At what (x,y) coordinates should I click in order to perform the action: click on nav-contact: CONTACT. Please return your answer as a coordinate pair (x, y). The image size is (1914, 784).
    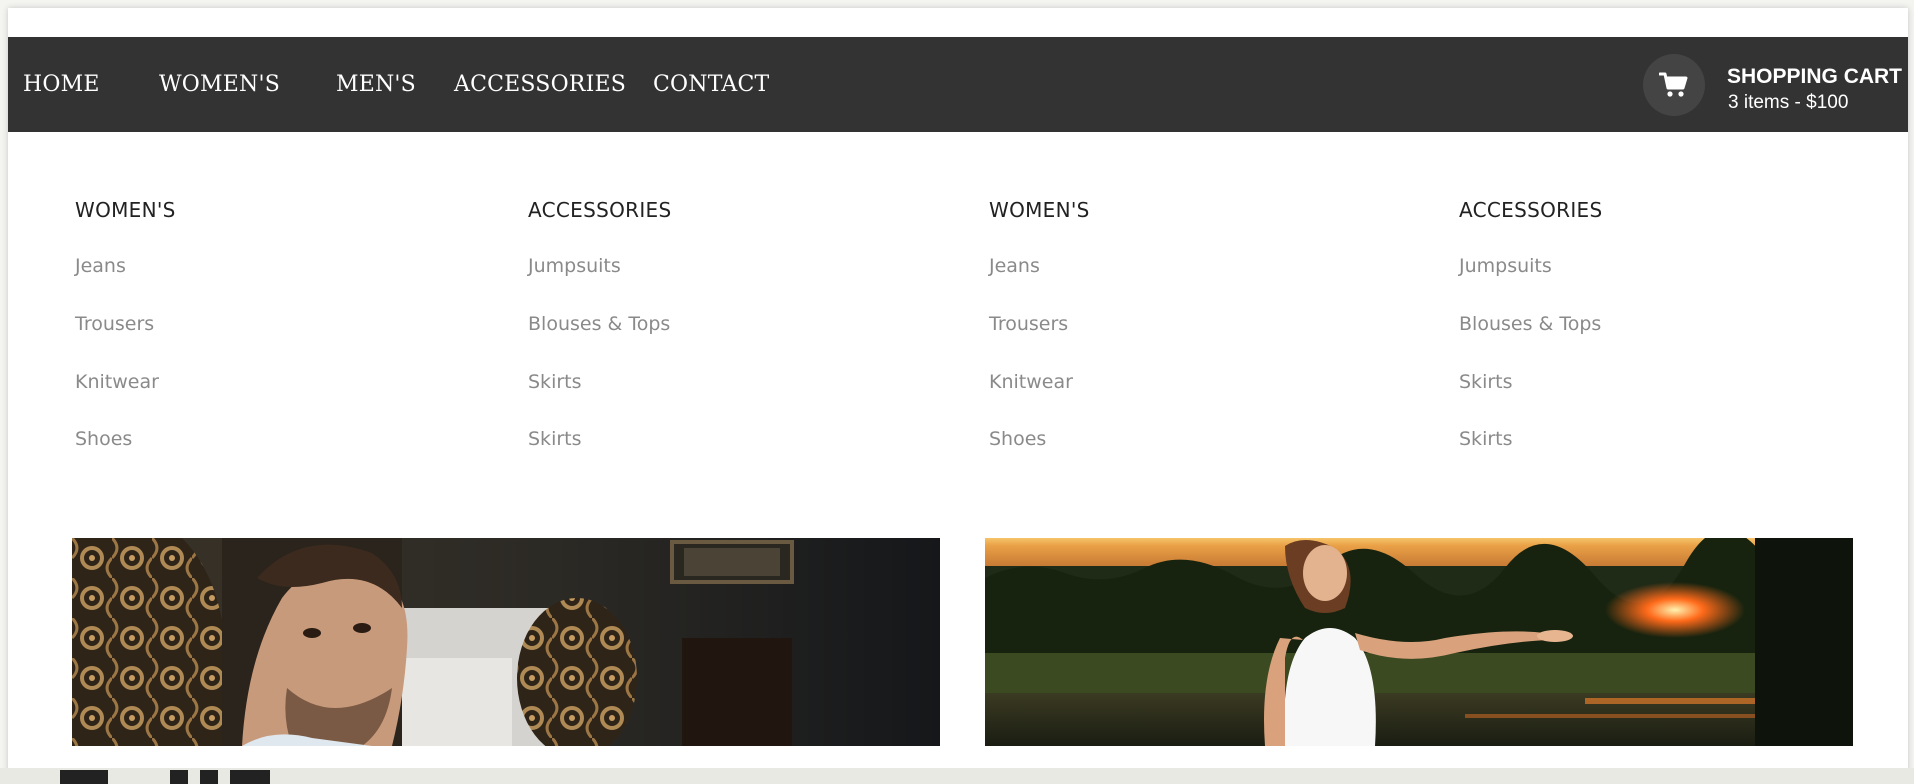
    Looking at the image, I should click on (711, 84).